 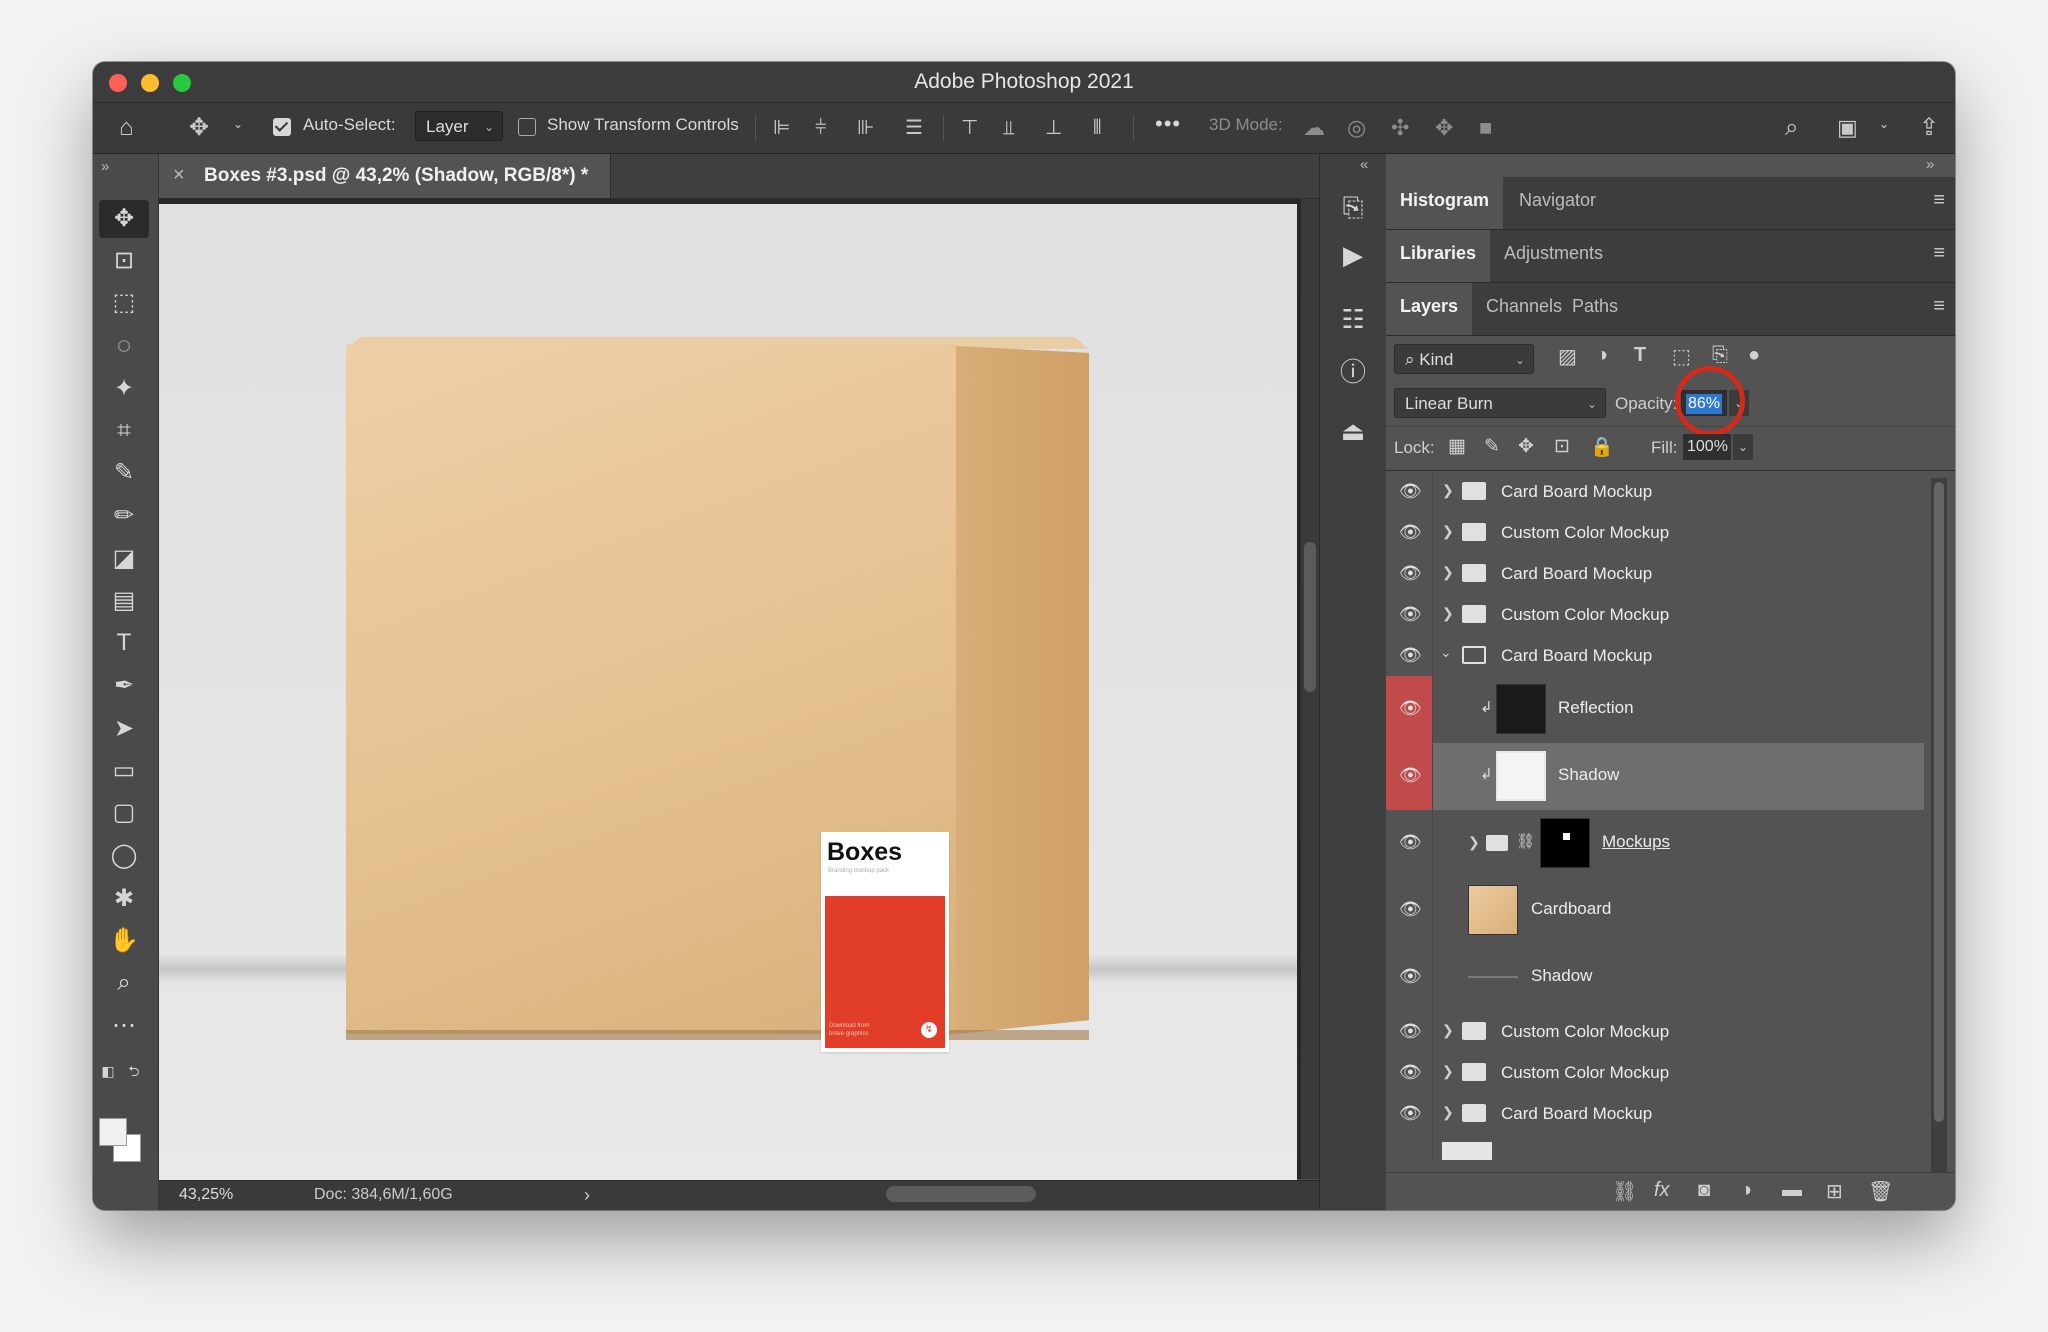 I want to click on history-icon: ⎘, so click(x=1353, y=208).